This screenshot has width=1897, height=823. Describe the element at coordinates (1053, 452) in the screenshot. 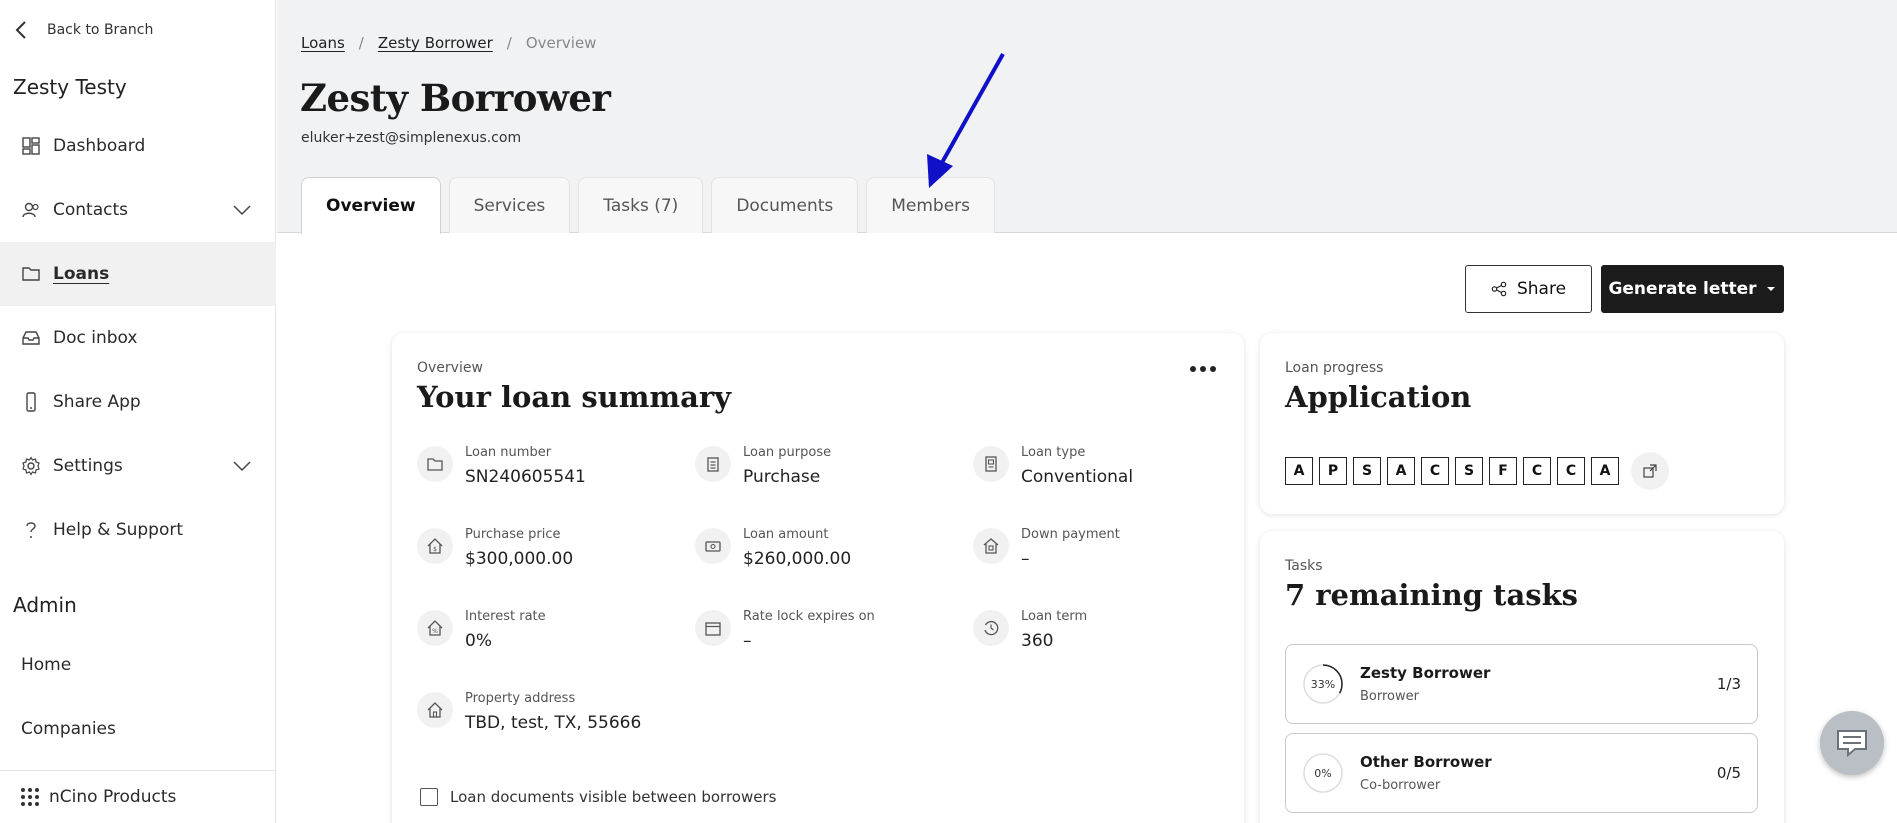

I see `field-label: Loan type` at that location.